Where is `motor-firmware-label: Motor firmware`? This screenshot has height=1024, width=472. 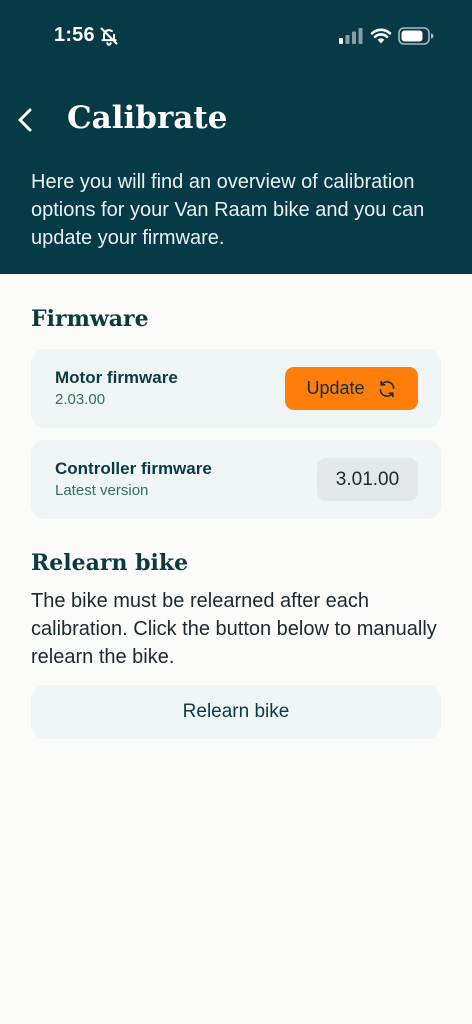 motor-firmware-label: Motor firmware is located at coordinates (116, 377).